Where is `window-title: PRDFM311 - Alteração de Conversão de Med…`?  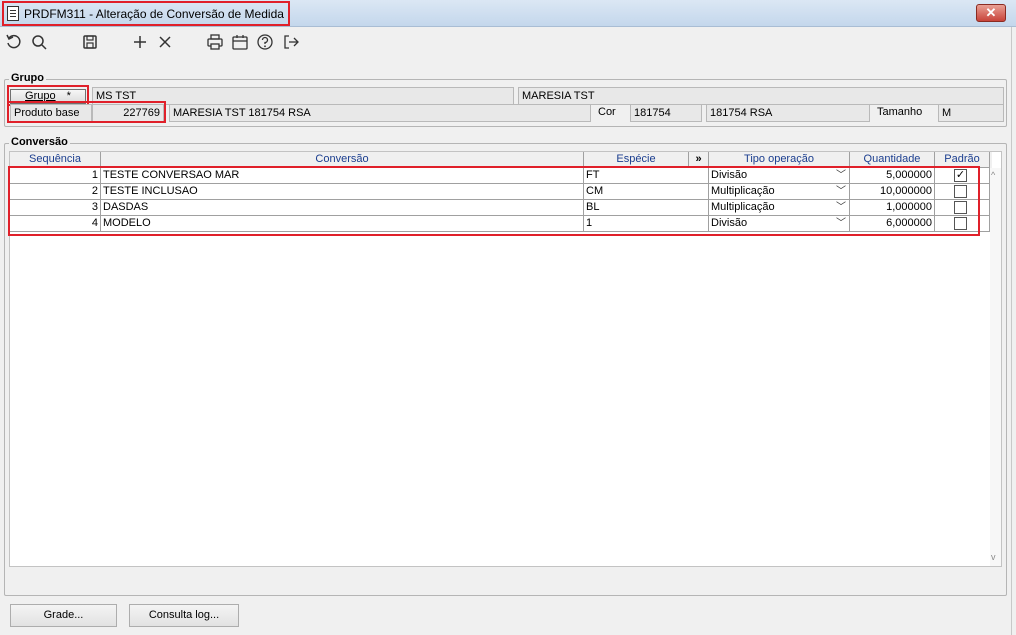
window-title: PRDFM311 - Alteração de Conversão de Med… is located at coordinates (154, 13).